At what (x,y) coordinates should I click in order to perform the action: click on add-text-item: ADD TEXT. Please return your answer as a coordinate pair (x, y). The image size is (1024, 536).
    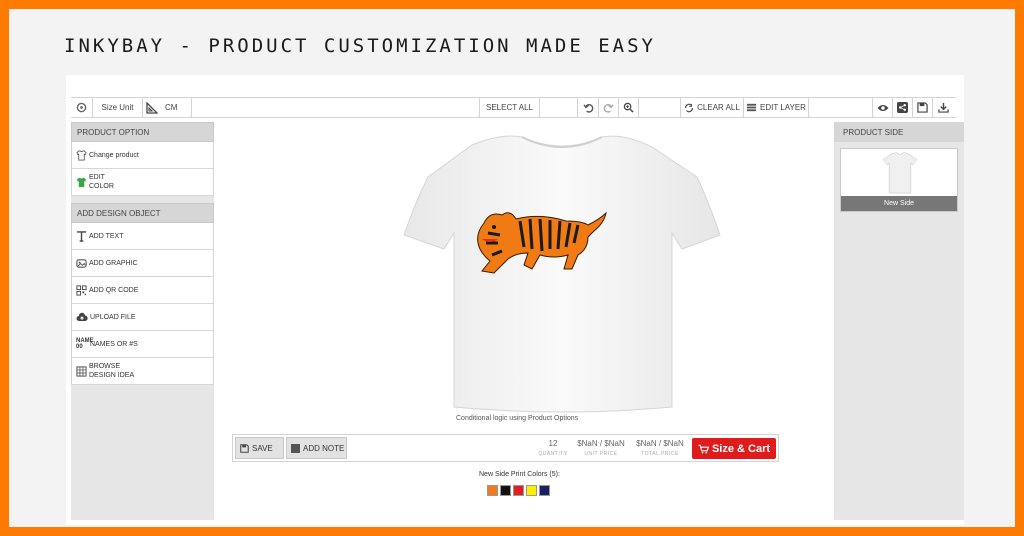
    Looking at the image, I should click on (142, 236).